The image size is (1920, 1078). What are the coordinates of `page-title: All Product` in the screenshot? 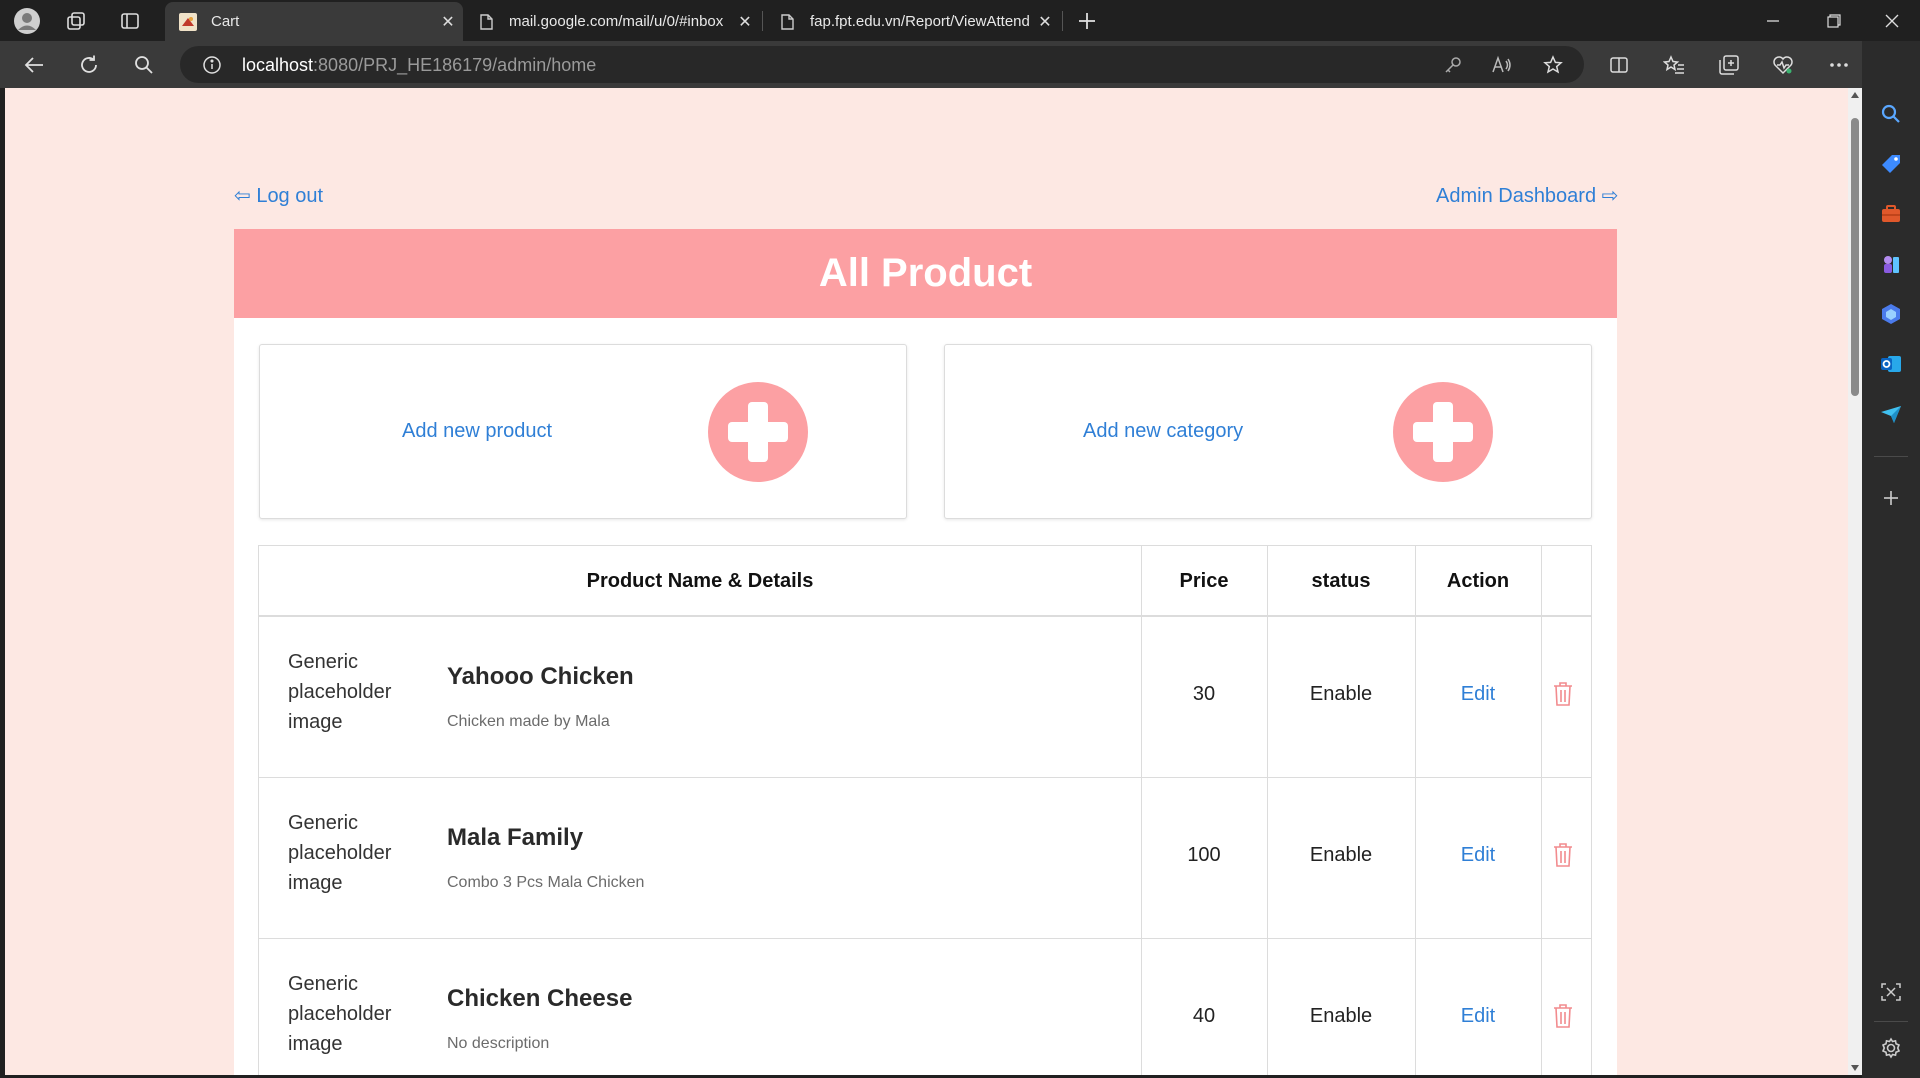 It's located at (925, 273).